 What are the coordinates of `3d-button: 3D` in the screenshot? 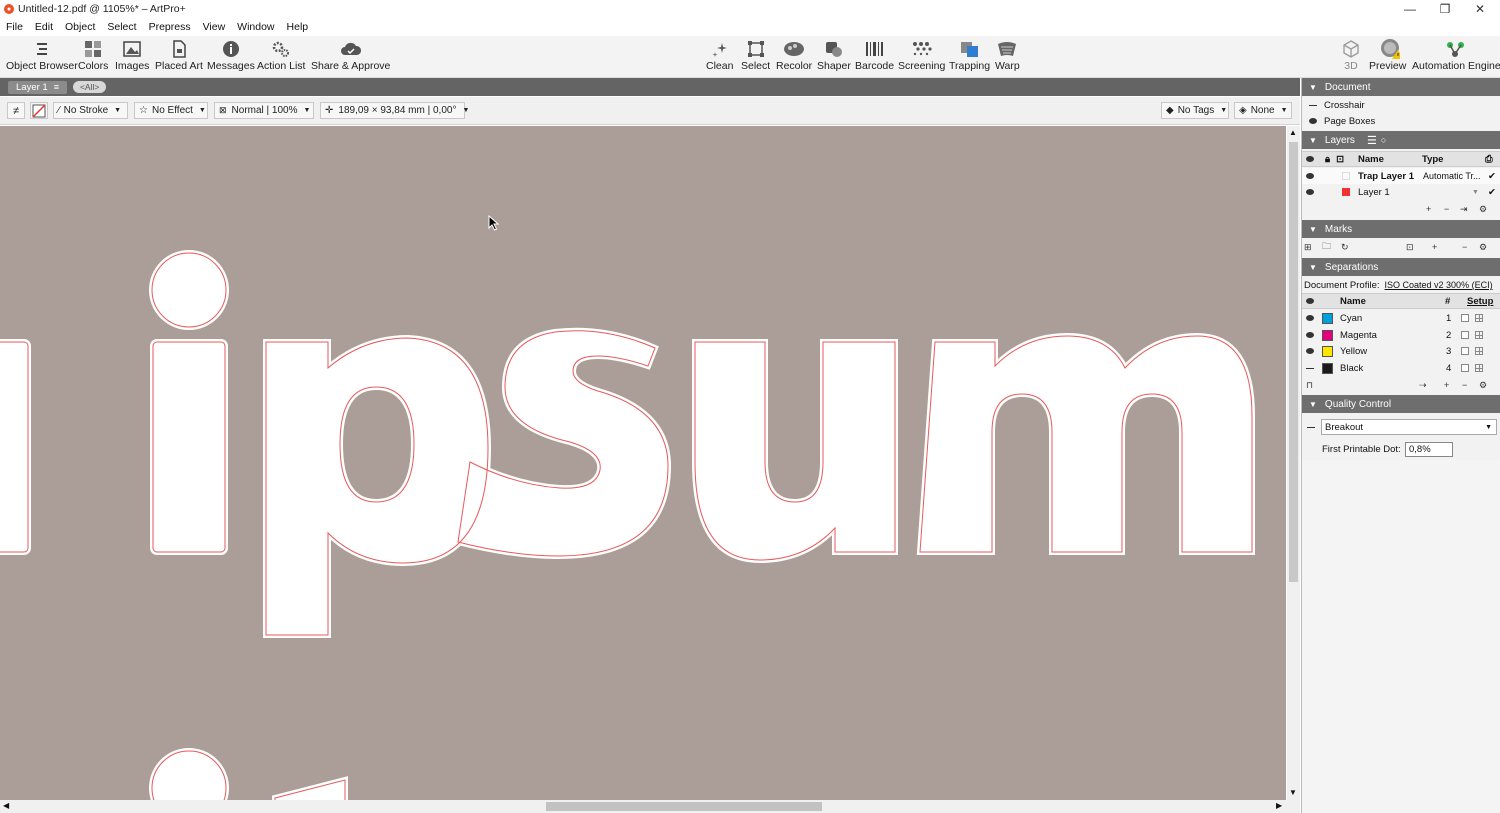 It's located at (1351, 55).